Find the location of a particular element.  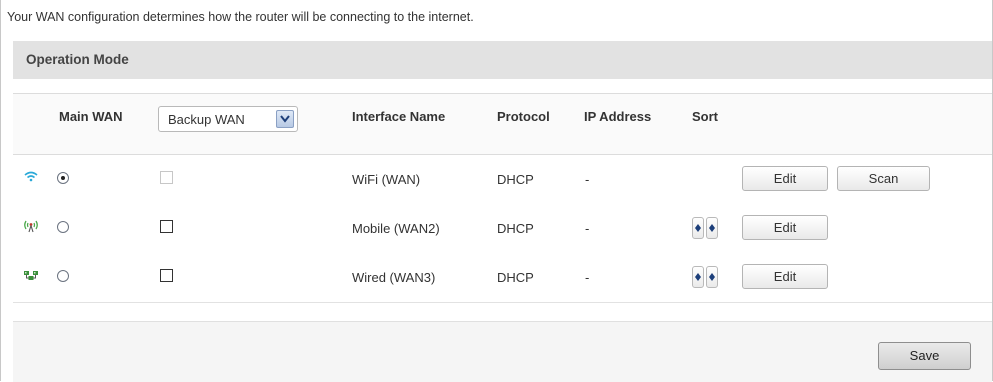

chevron-down-icon is located at coordinates (285, 119).